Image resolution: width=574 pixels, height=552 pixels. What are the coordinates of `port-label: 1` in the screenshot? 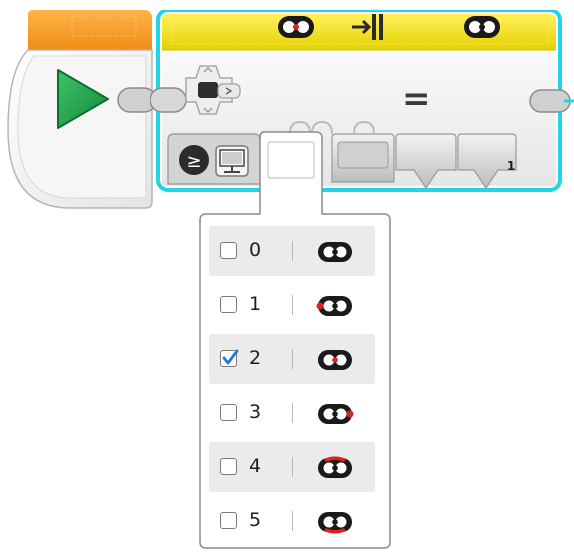 It's located at (255, 304).